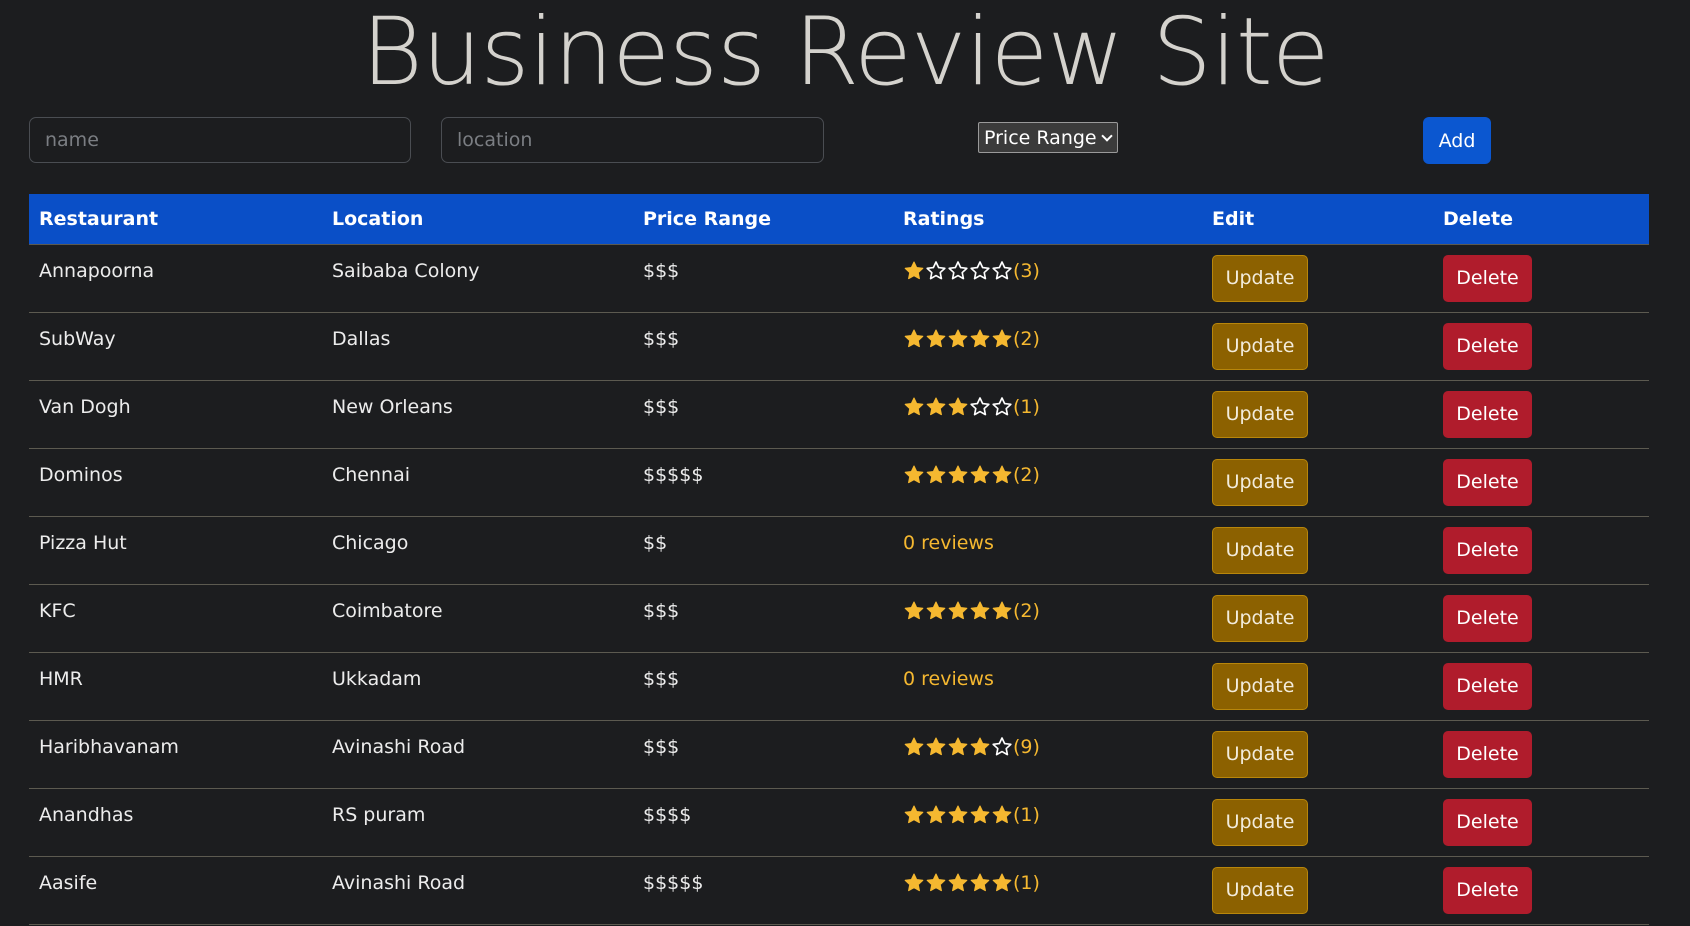  Describe the element at coordinates (175, 618) in the screenshot. I see `restaurant-name-cell: KFC` at that location.